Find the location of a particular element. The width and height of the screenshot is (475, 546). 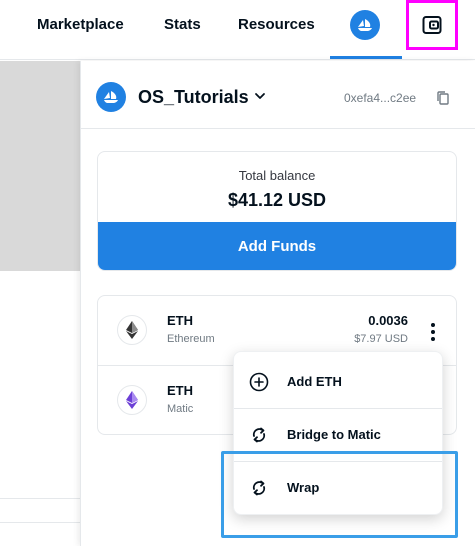

chevron-down-icon is located at coordinates (260, 96).